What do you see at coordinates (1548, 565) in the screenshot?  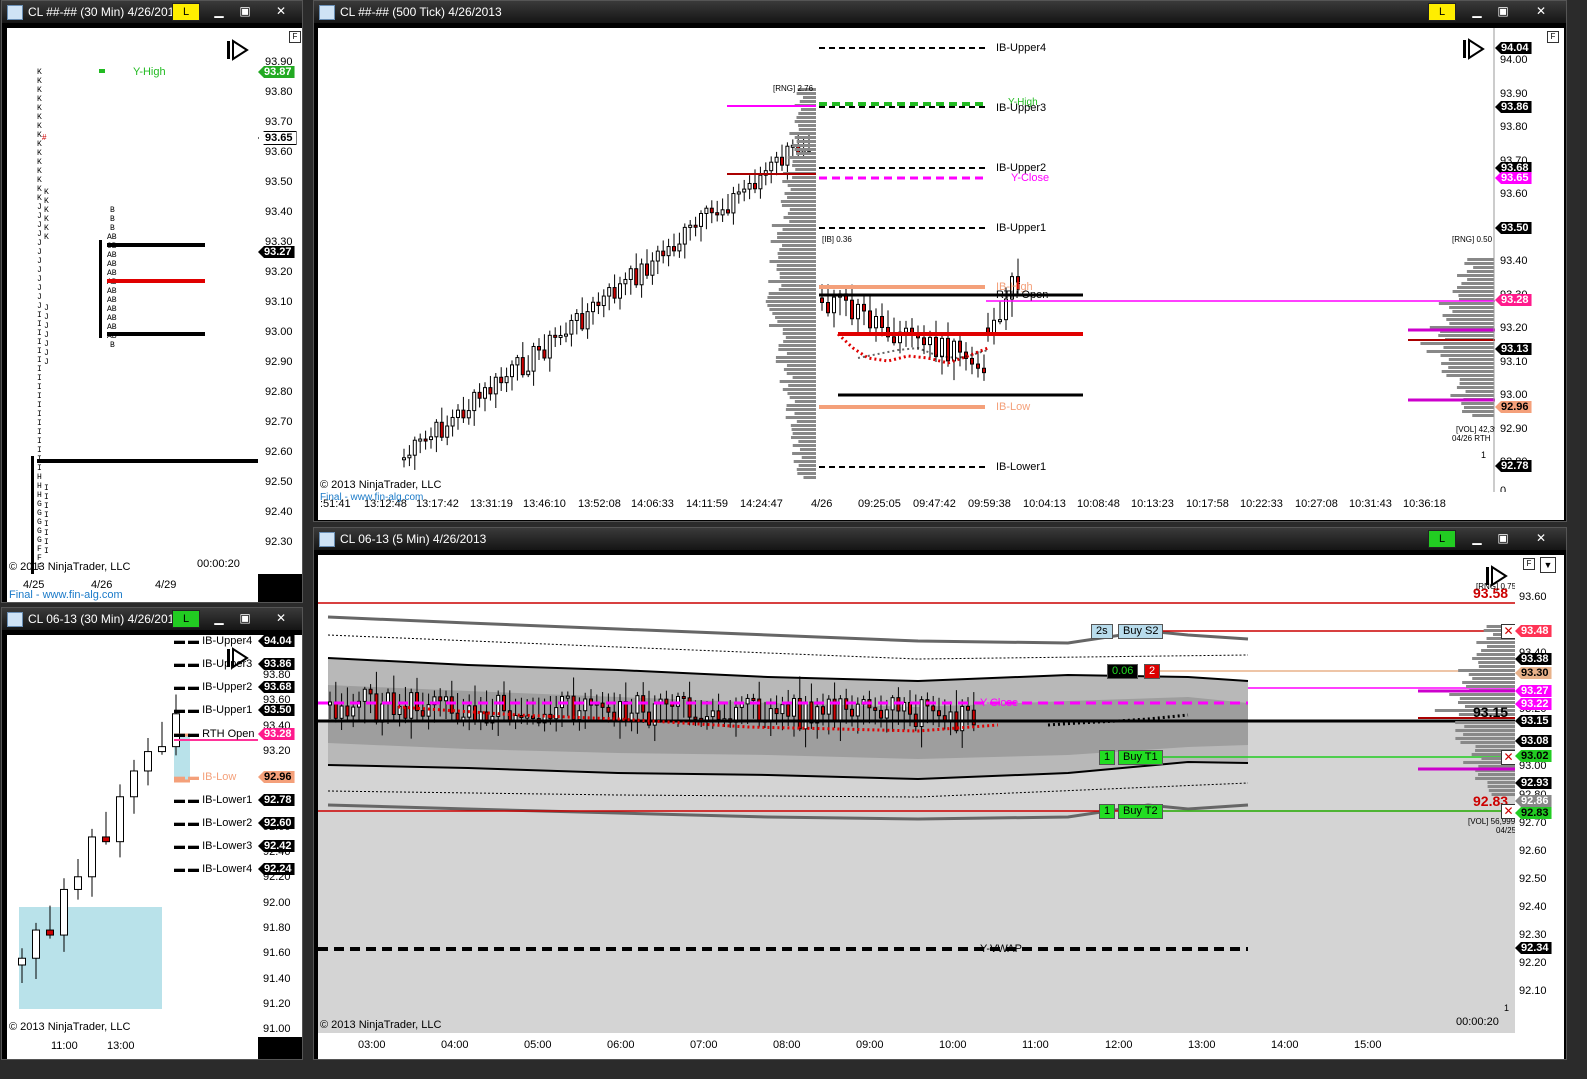 I see `dropdown-icon: ▼` at bounding box center [1548, 565].